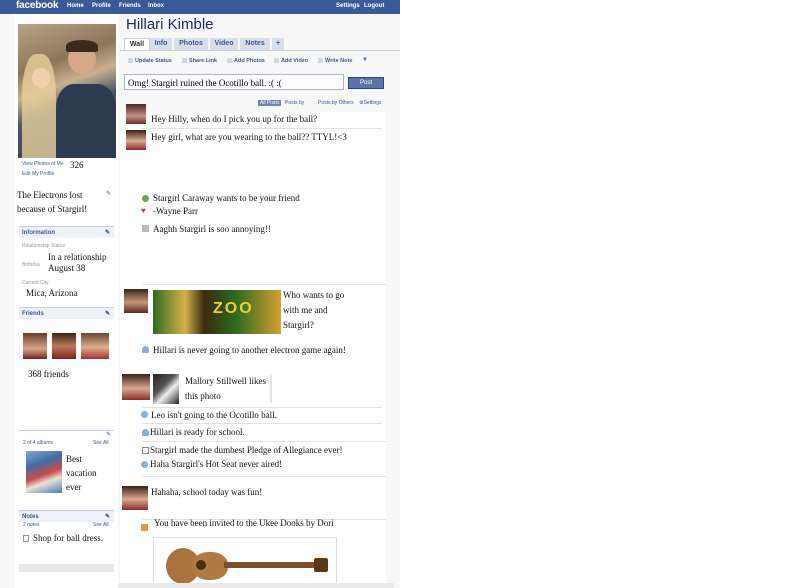 This screenshot has width=800, height=588. I want to click on nav-logout: Logout, so click(374, 6).